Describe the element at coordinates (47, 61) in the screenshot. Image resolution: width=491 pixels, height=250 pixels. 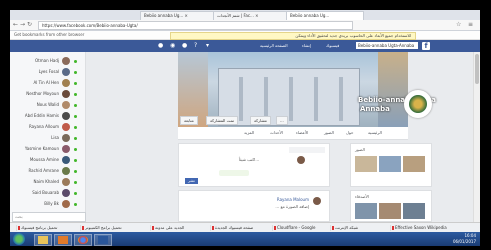
I see `chat-contact: Otman Hadj` at that location.